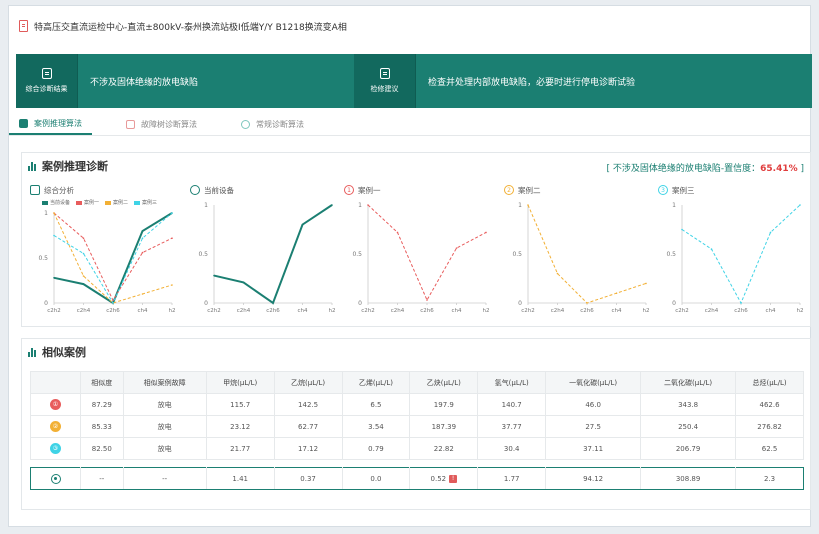 This screenshot has width=819, height=534. What do you see at coordinates (419, 253) in the screenshot?
I see `chart-case-1: 1 案例一 0 0.5 1 c2h2 c2h4 c2h6 ch4 h2` at bounding box center [419, 253].